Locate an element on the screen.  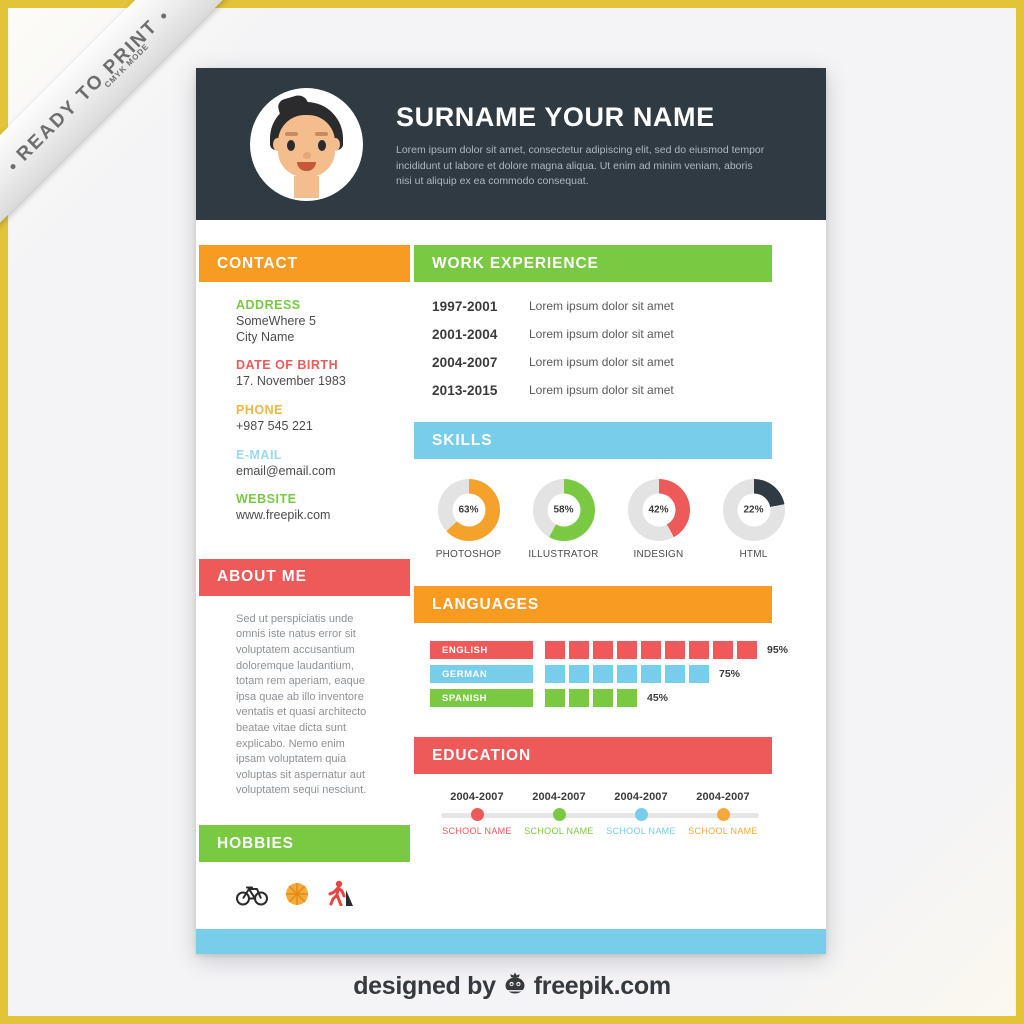
contact-label: PHONE is located at coordinates (259, 409).